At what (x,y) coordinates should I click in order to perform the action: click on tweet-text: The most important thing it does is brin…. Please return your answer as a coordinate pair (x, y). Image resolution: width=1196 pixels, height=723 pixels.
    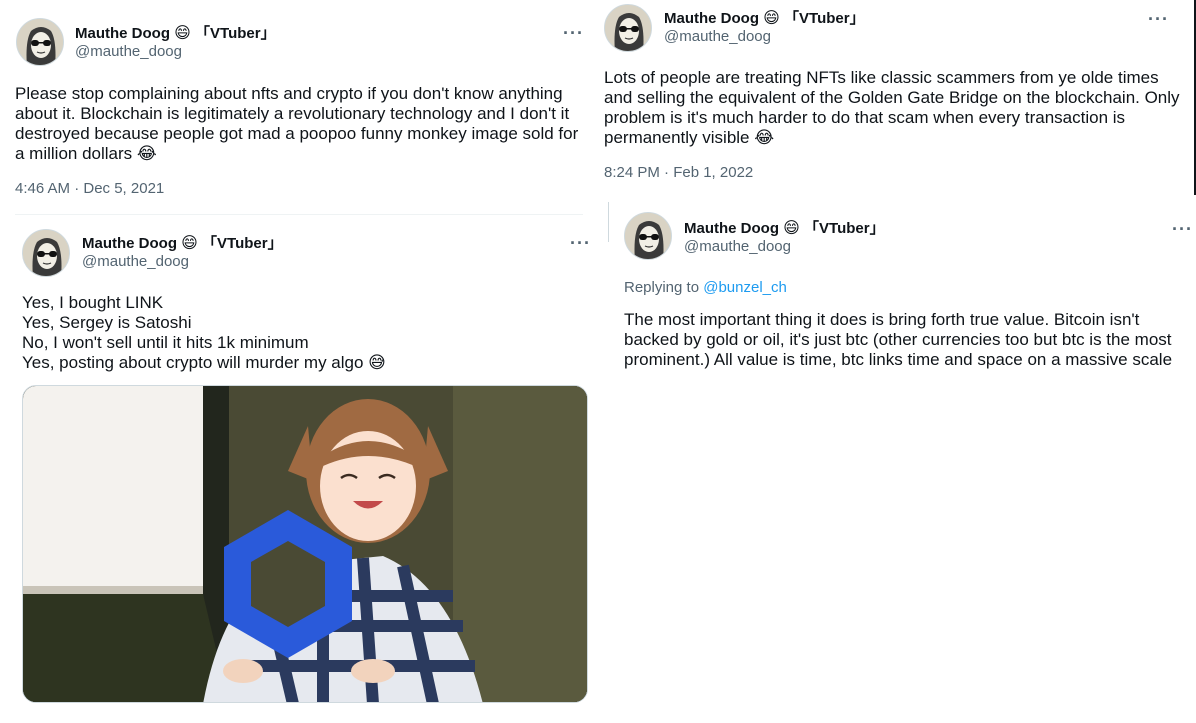
    Looking at the image, I should click on (898, 339).